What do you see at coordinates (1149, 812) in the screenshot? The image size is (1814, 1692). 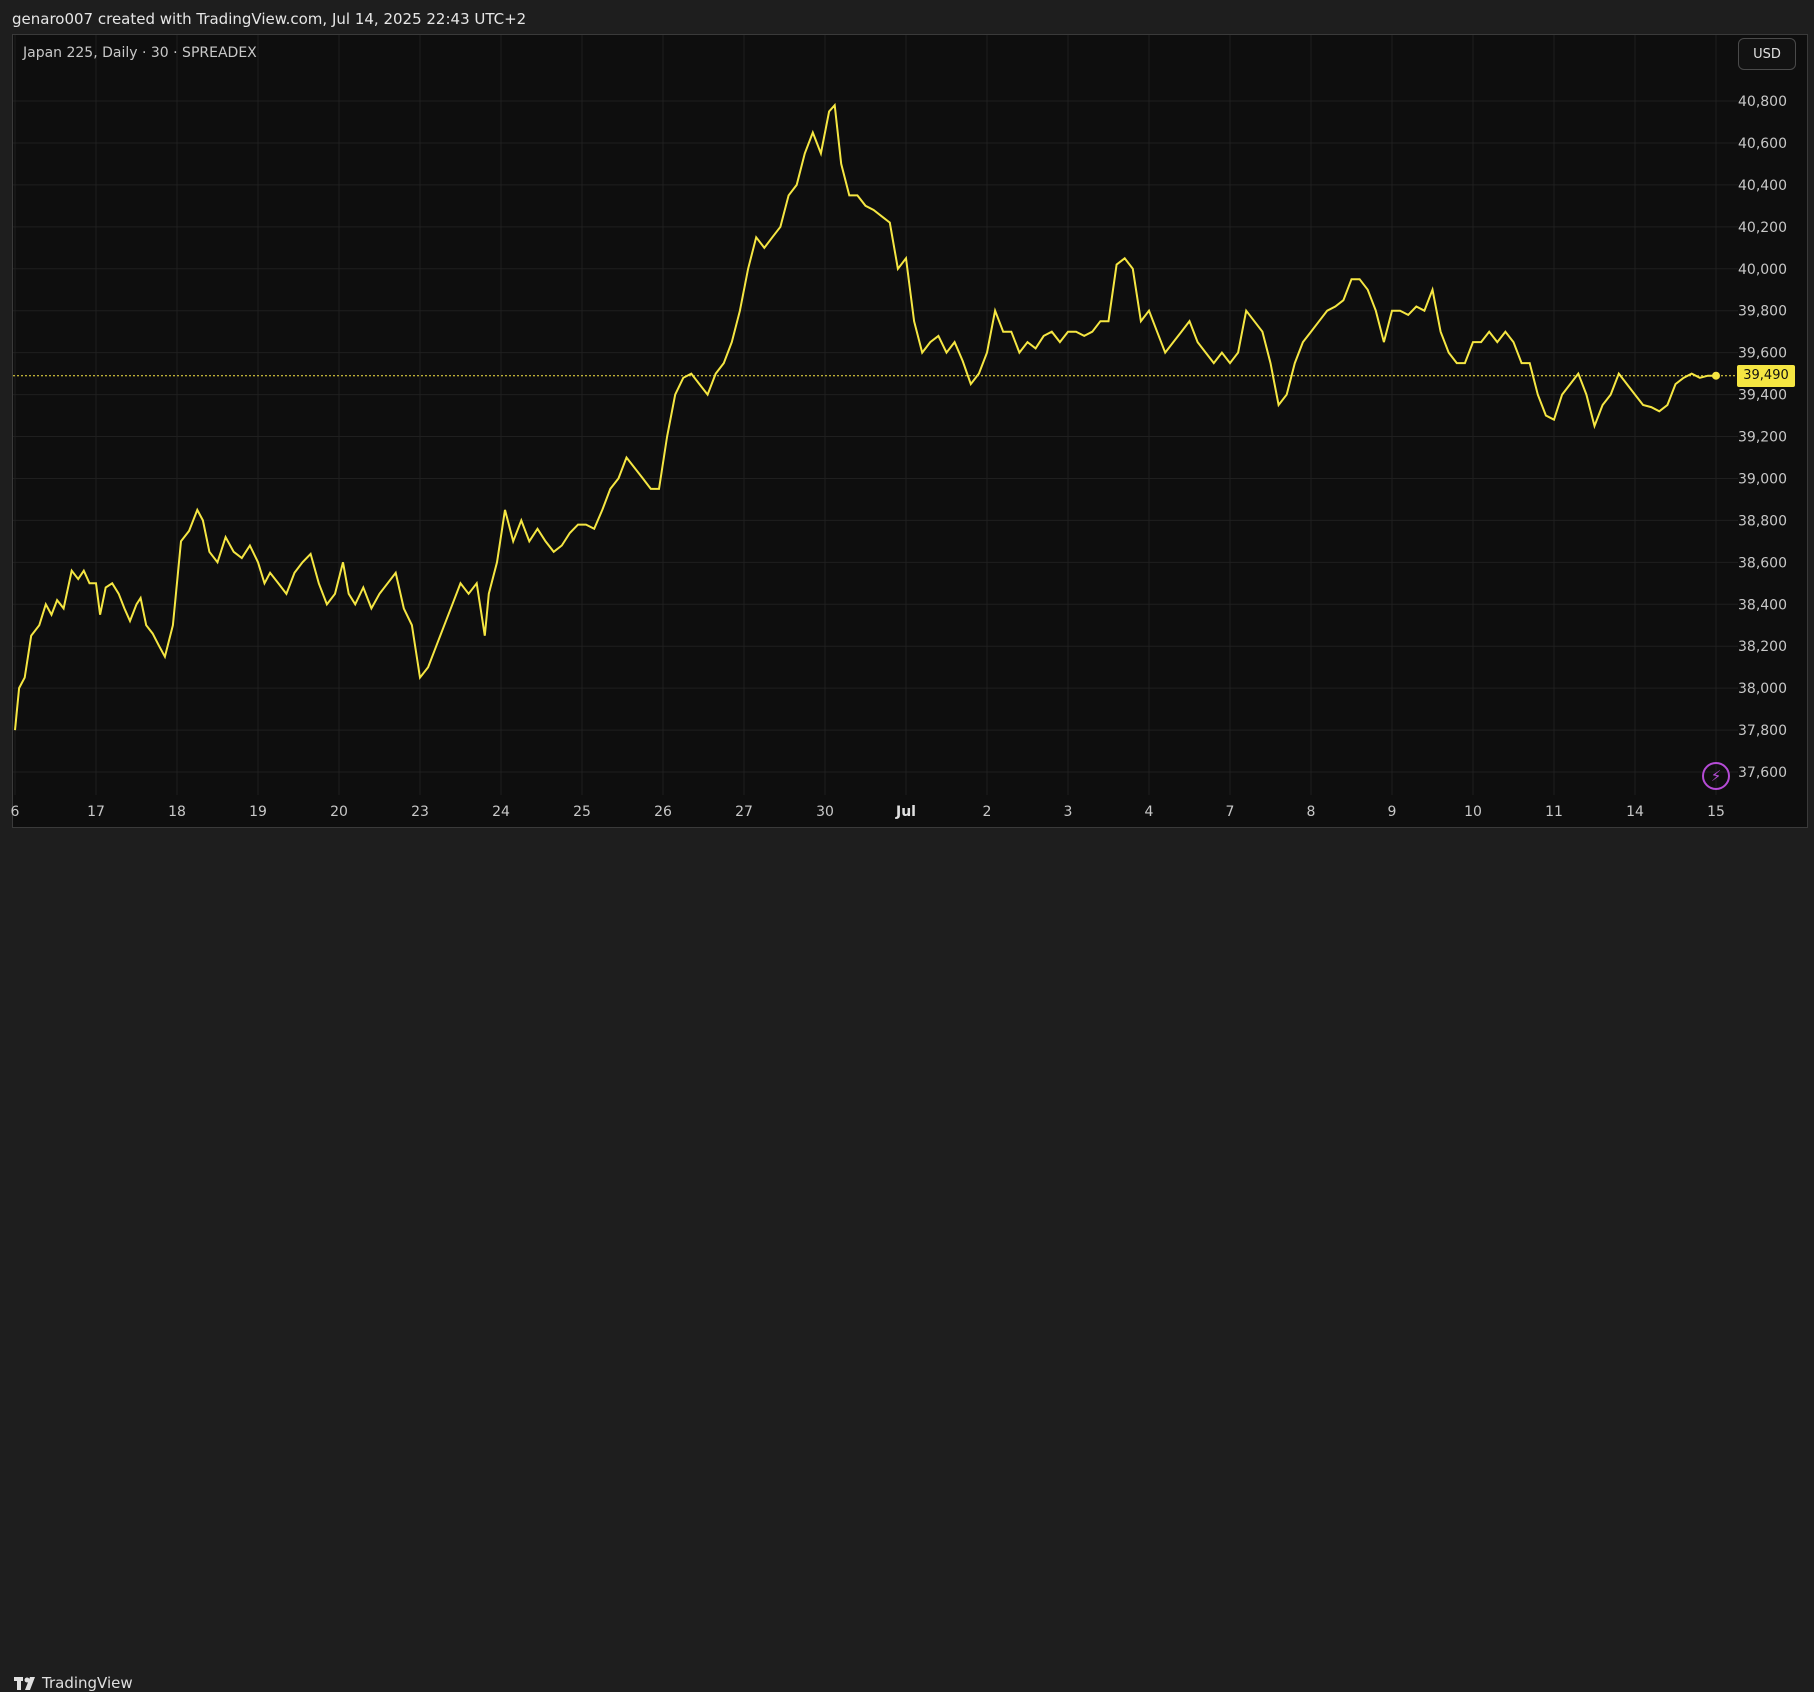 I see `x-tick-label: 4` at bounding box center [1149, 812].